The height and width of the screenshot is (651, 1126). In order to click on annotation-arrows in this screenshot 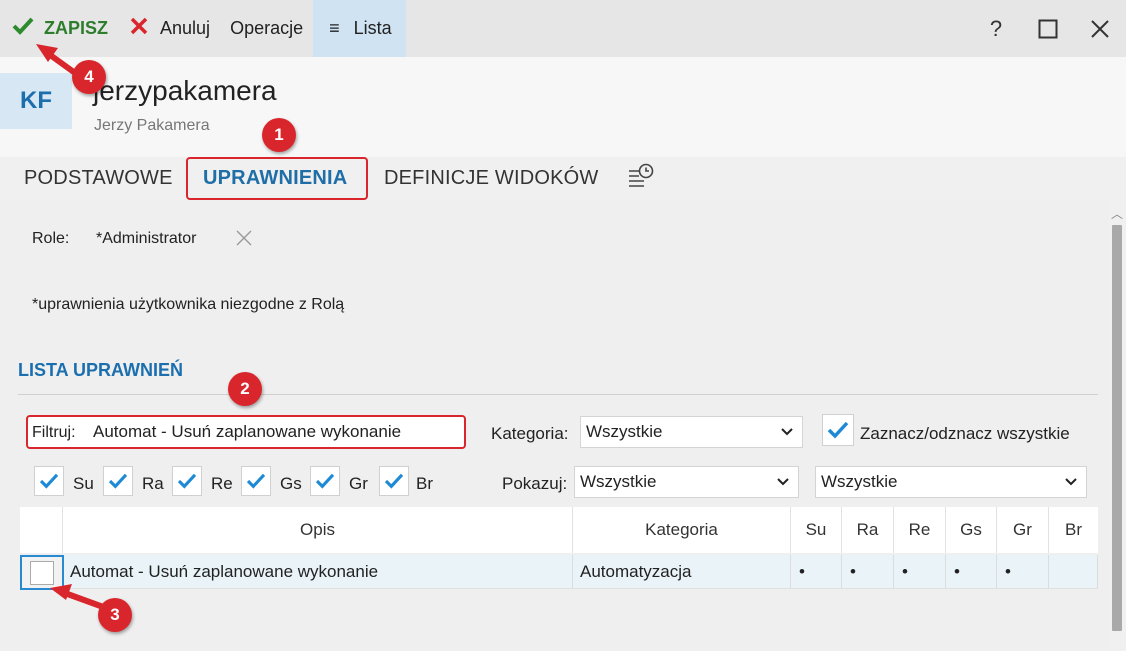, I will do `click(72, 327)`.